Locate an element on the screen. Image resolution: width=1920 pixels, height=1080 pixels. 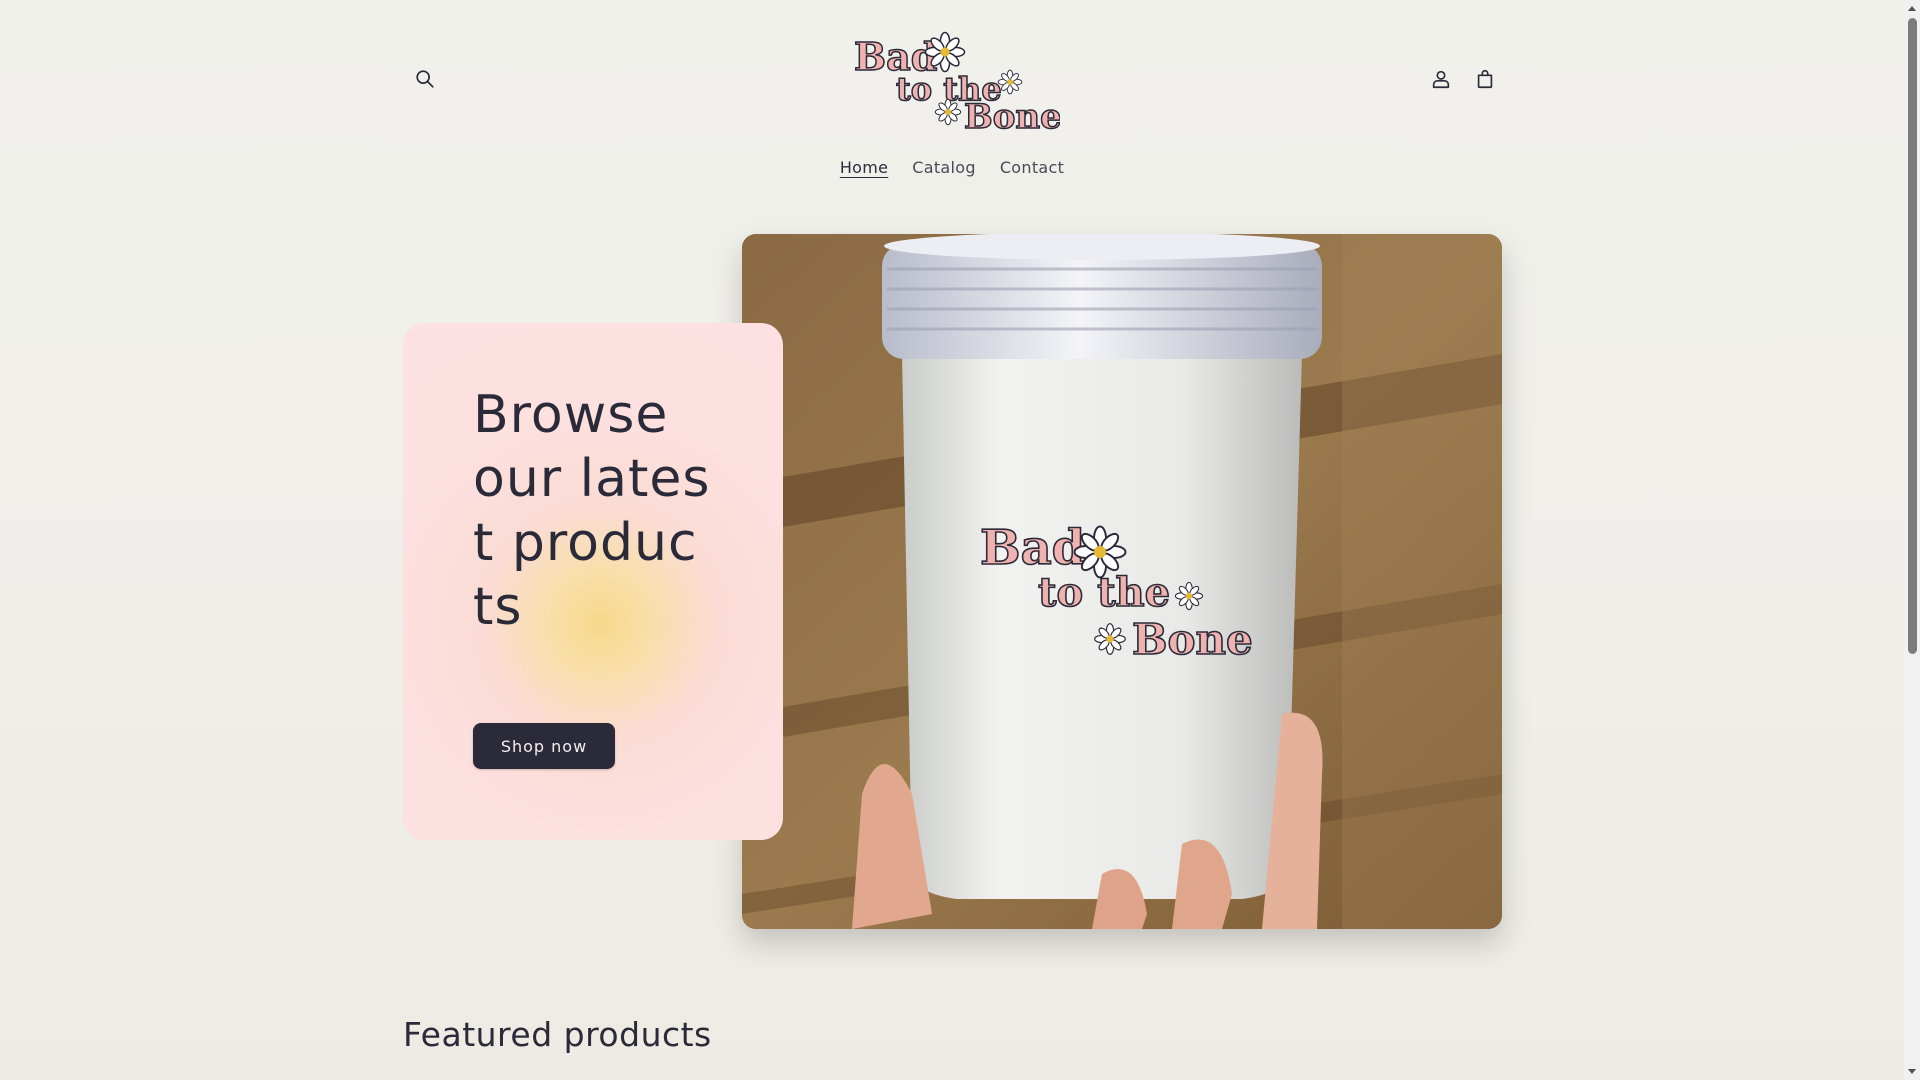
hero-text-card: Browse our latest products Shop now is located at coordinates (593, 581).